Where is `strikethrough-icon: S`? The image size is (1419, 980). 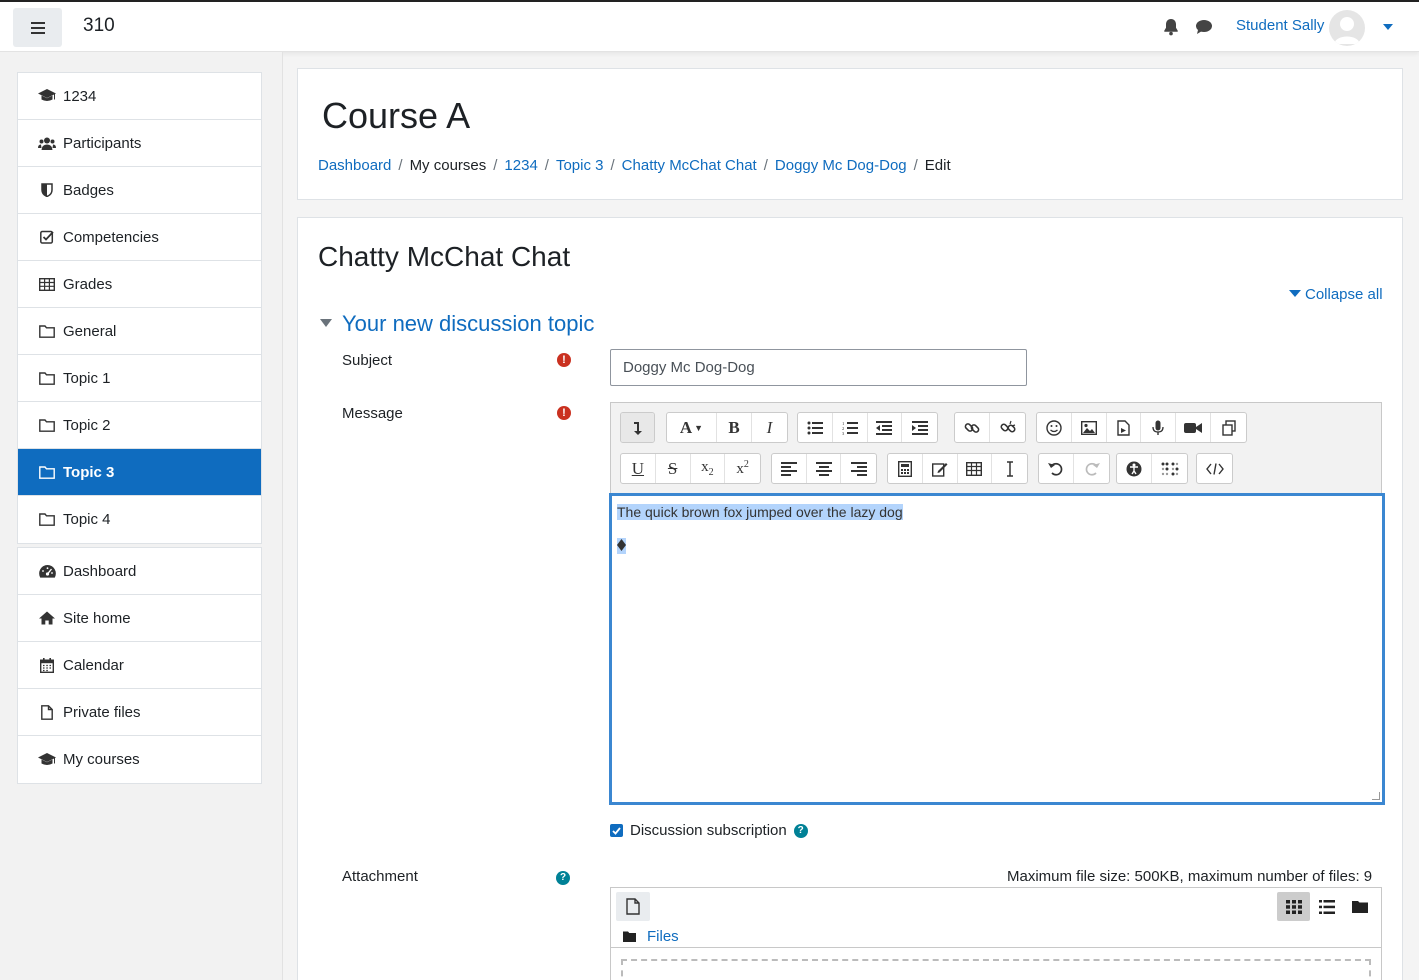
strikethrough-icon: S is located at coordinates (672, 468).